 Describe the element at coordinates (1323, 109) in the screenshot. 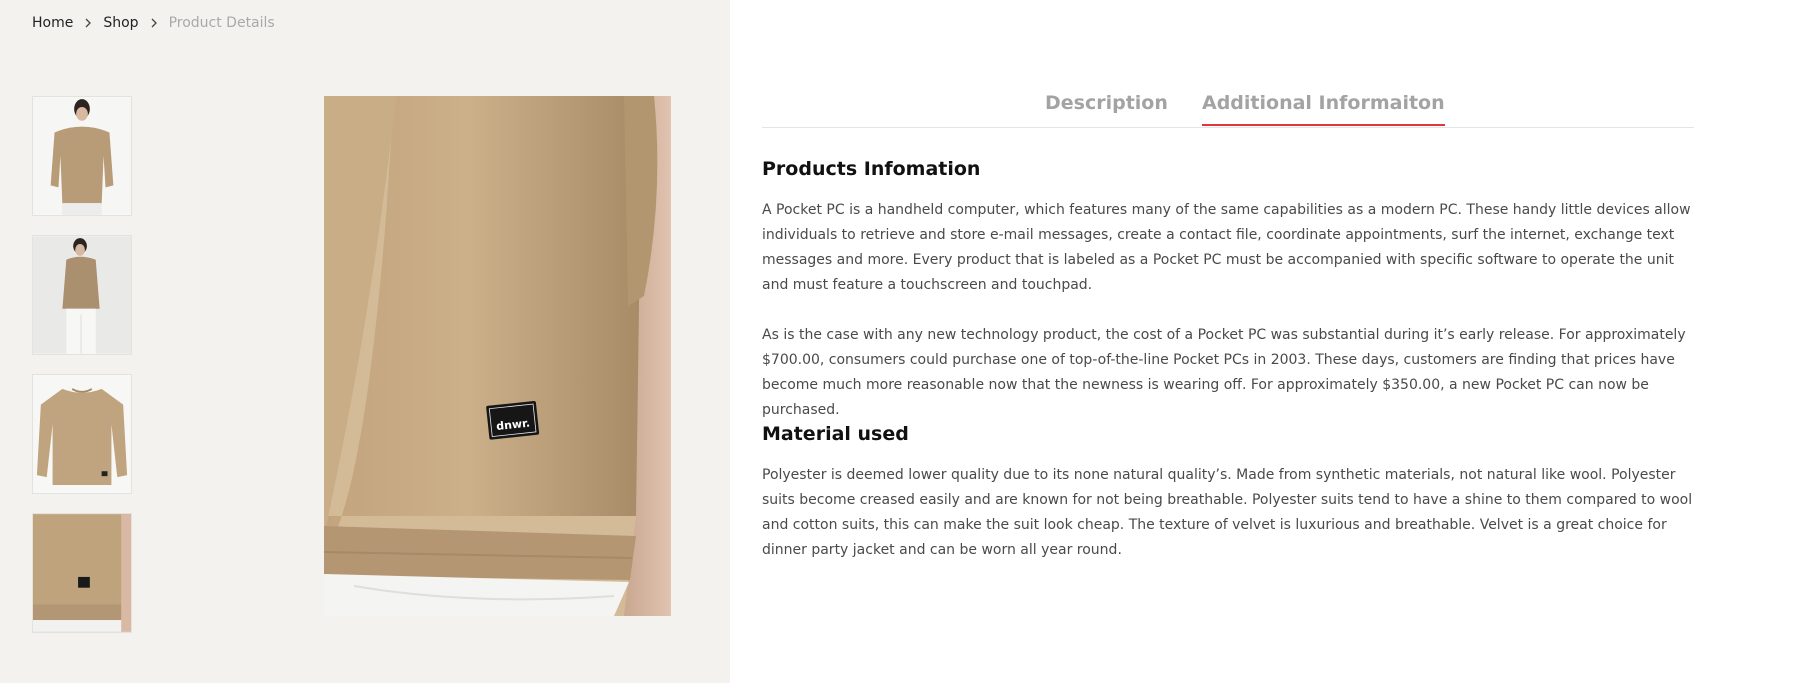

I see `tab-additional-information: Additional Informaiton` at that location.